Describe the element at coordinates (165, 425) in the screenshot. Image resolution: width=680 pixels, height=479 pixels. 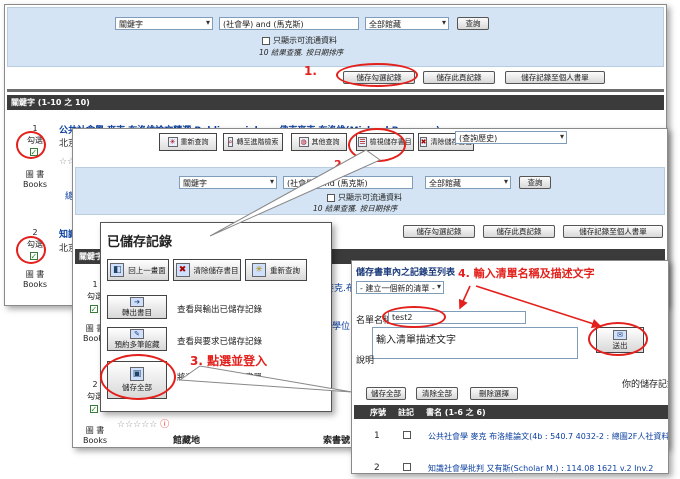
I see `info-icon: ⓘ` at that location.